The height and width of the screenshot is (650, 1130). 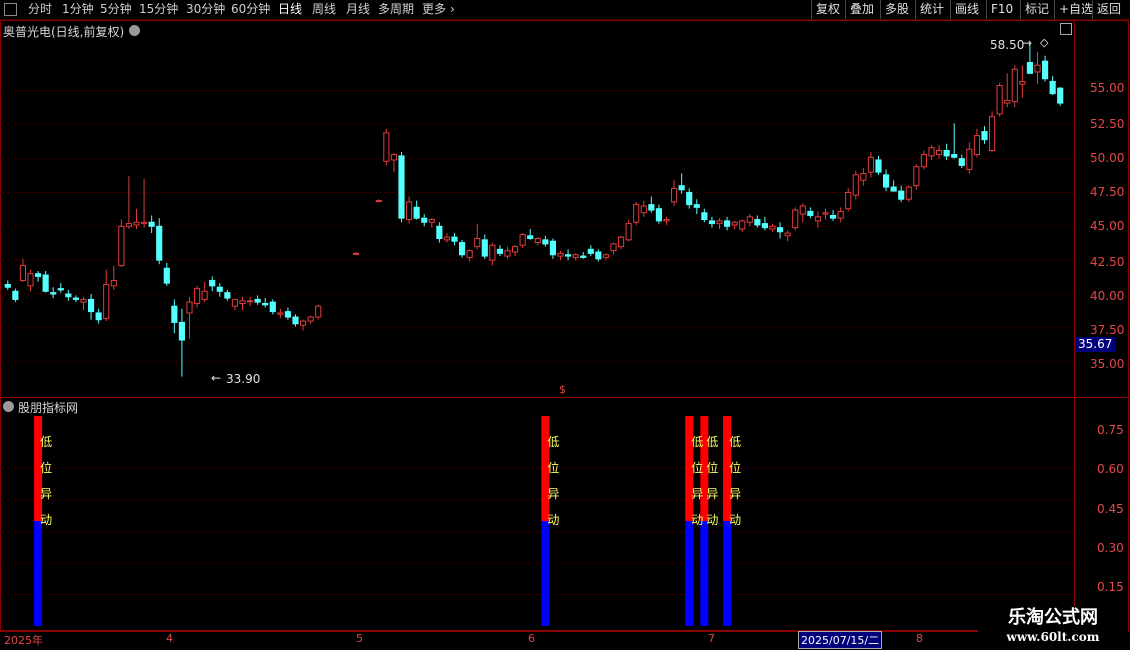 What do you see at coordinates (562, 389) in the screenshot?
I see `event-marker: $` at bounding box center [562, 389].